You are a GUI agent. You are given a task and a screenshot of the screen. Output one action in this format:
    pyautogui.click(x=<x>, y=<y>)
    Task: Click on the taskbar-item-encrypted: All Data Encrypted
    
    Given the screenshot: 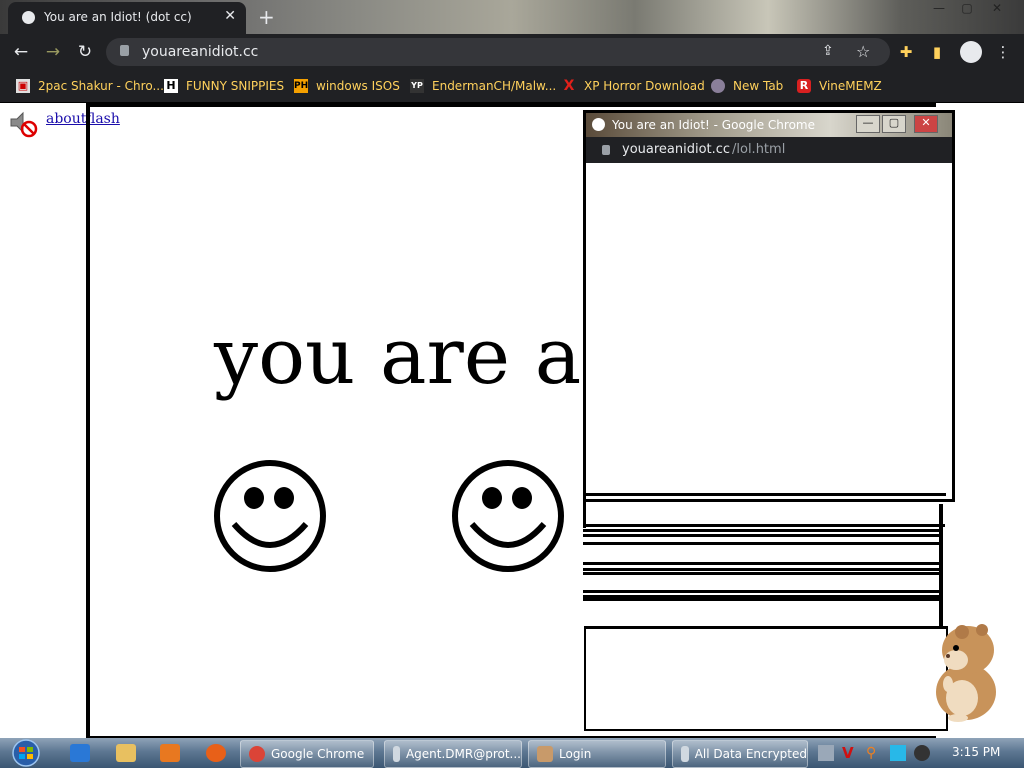 What is the action you would take?
    pyautogui.click(x=740, y=754)
    